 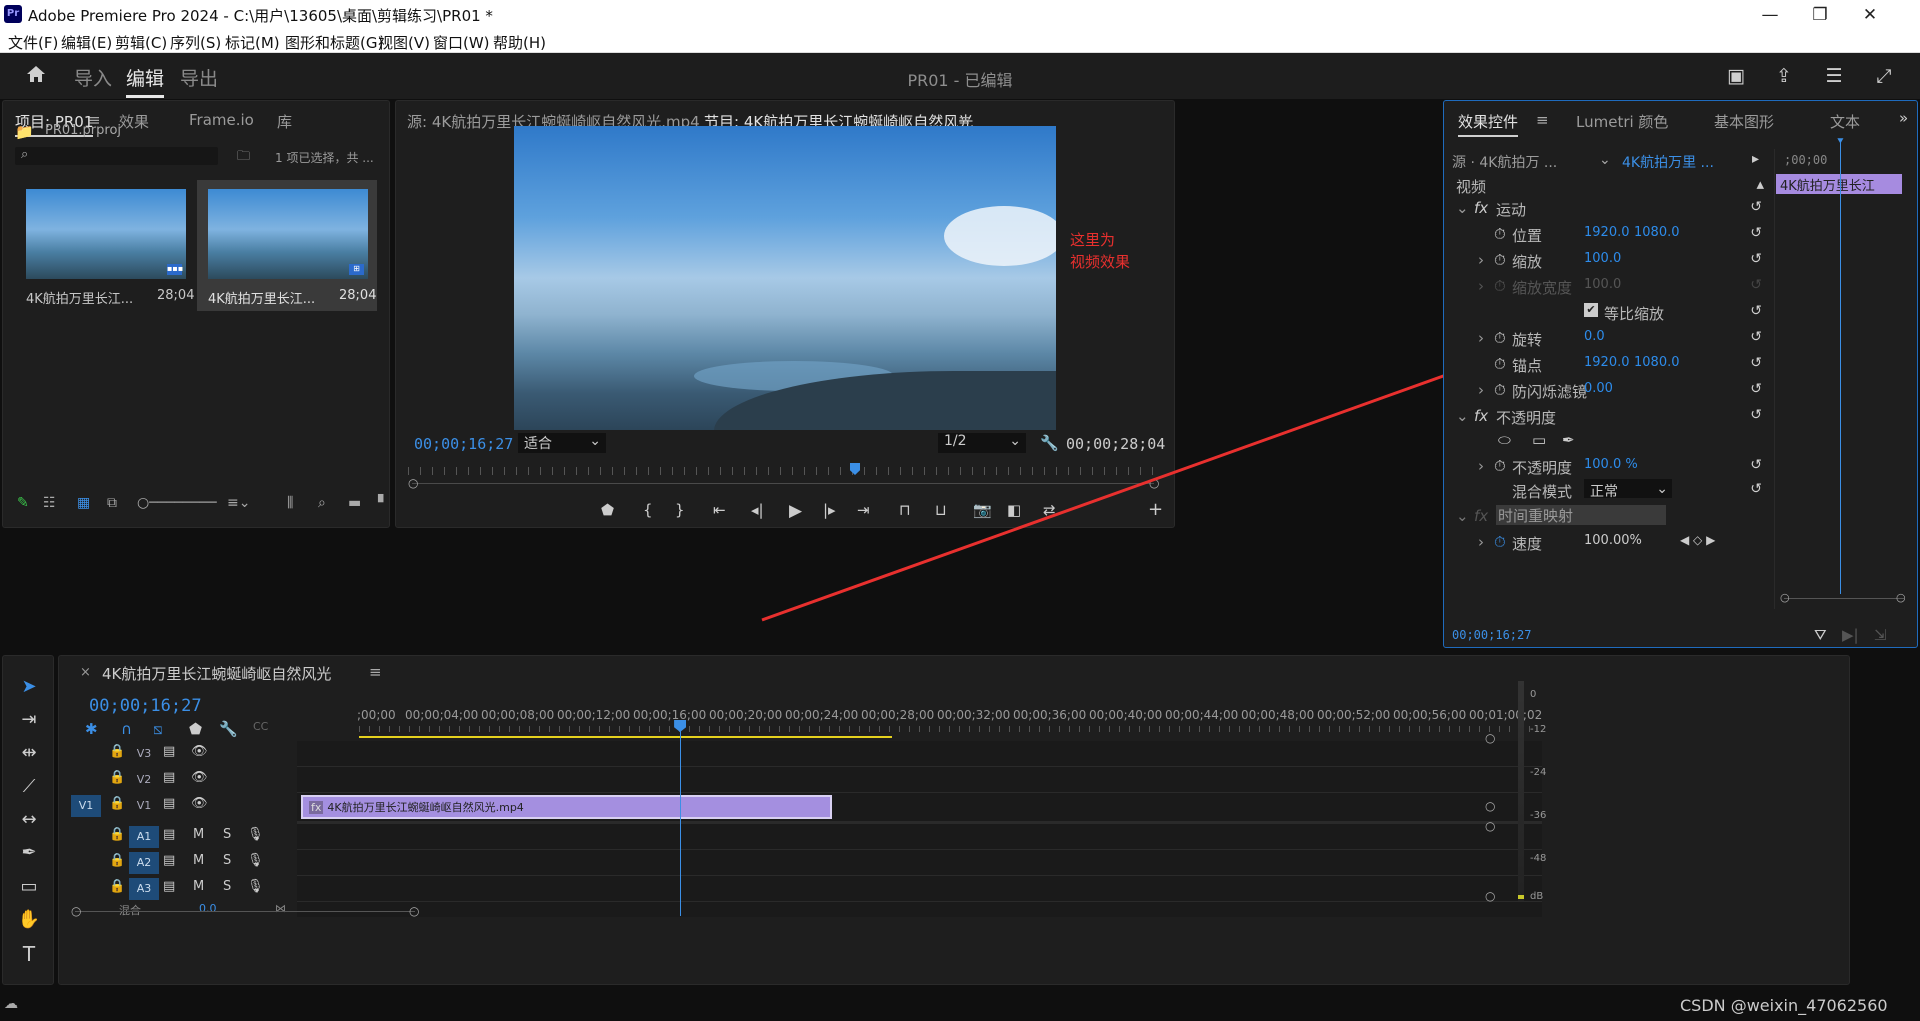 What do you see at coordinates (85, 672) in the screenshot?
I see `close-icon: ×` at bounding box center [85, 672].